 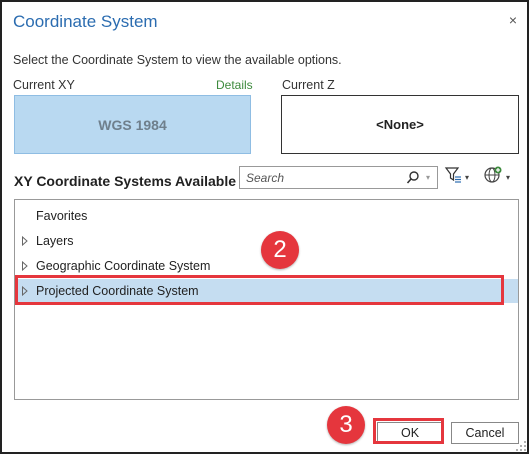 What do you see at coordinates (338, 177) in the screenshot?
I see `search-input: Search ▾` at bounding box center [338, 177].